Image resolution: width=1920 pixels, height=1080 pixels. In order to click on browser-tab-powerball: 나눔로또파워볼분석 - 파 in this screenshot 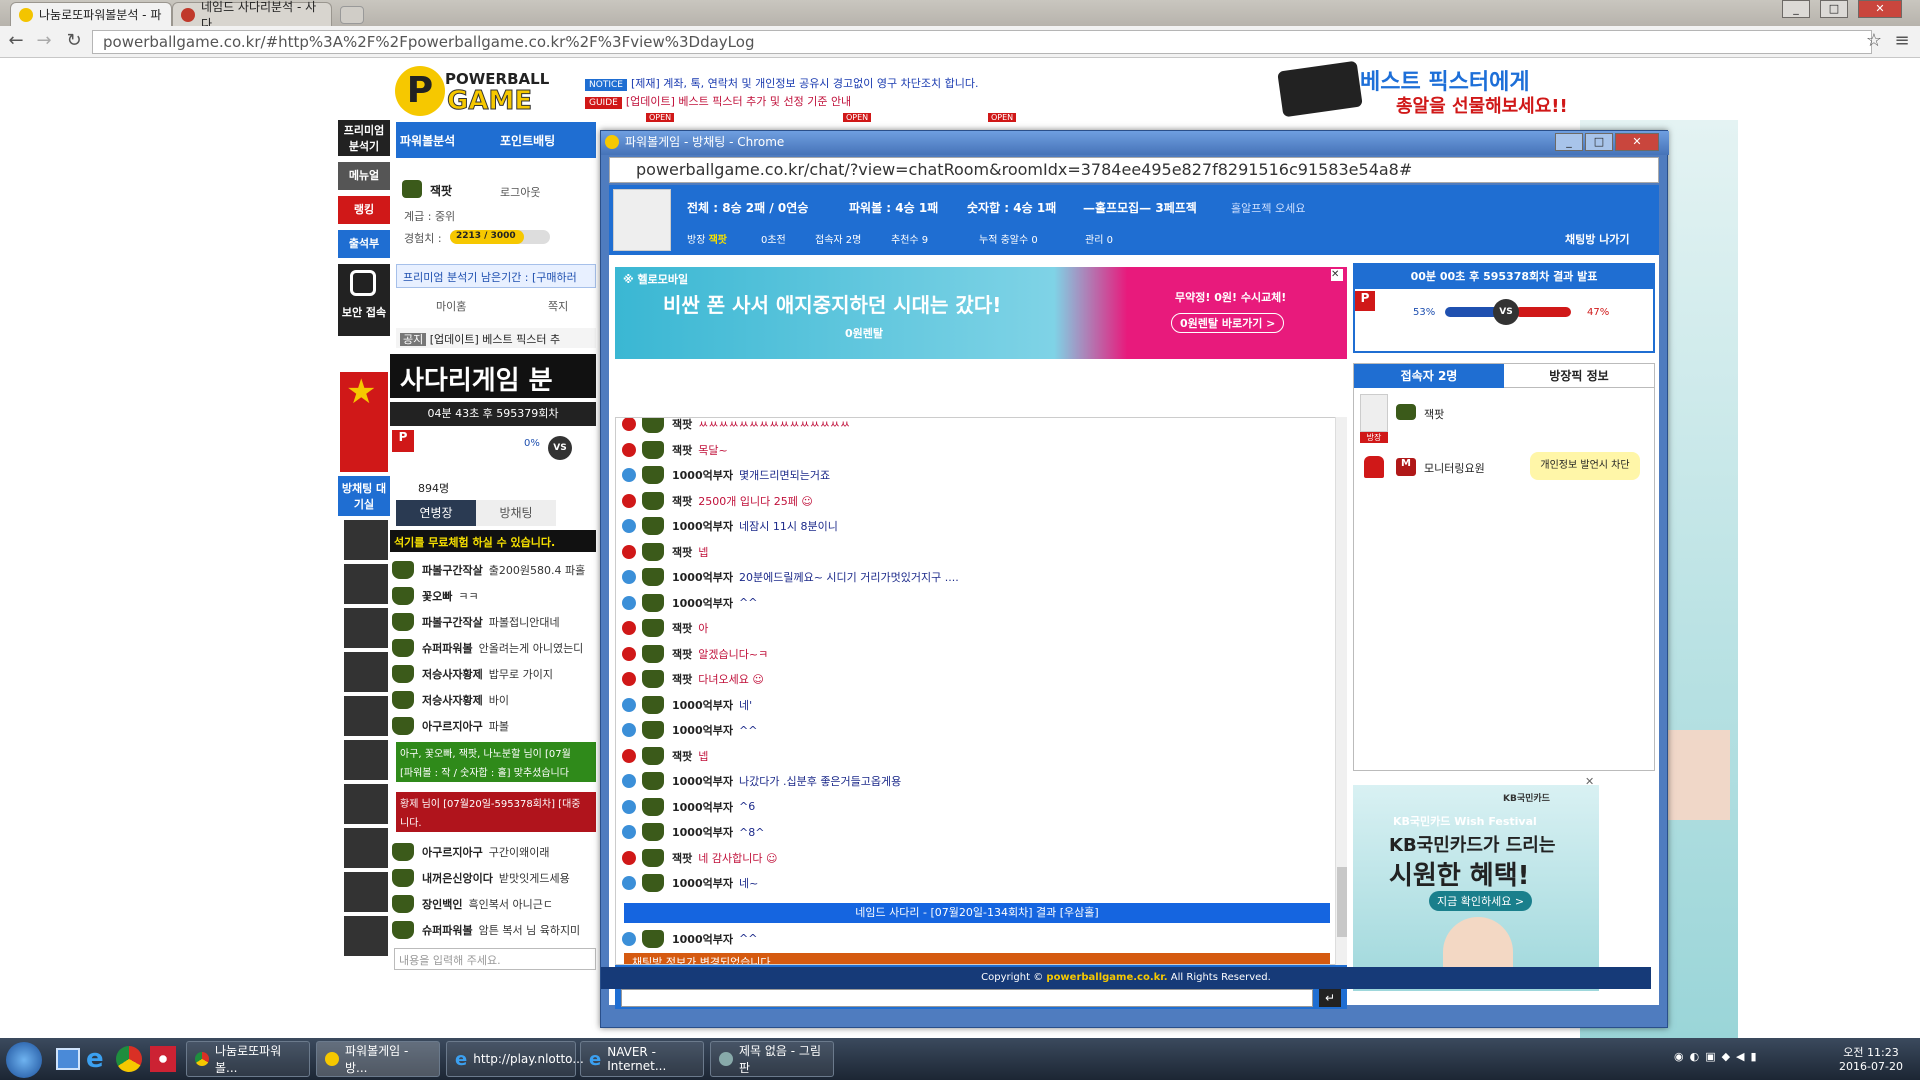, I will do `click(91, 14)`.